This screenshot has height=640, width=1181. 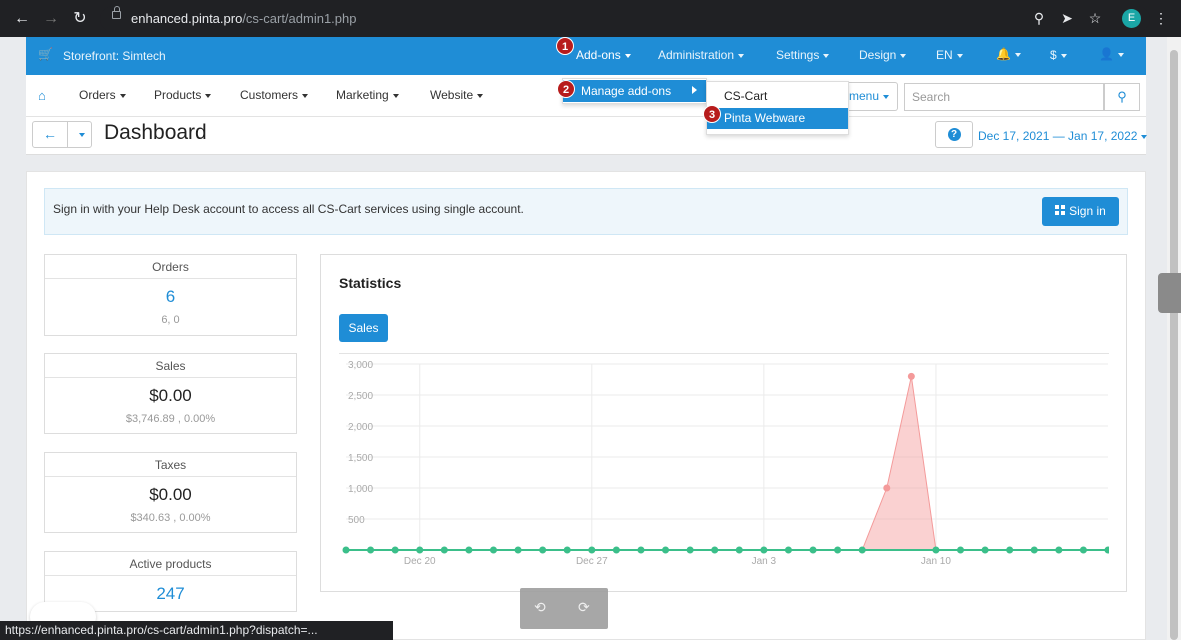 What do you see at coordinates (1080, 211) in the screenshot?
I see `sign-in-button: Sign in` at bounding box center [1080, 211].